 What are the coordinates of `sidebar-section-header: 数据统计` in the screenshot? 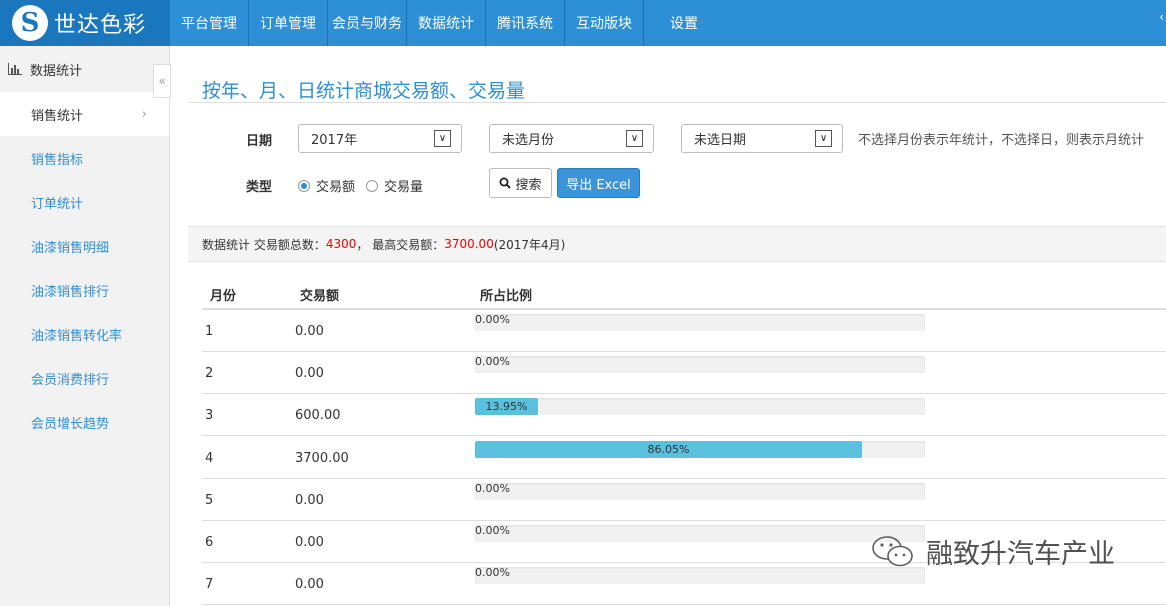 It's located at (84, 69).